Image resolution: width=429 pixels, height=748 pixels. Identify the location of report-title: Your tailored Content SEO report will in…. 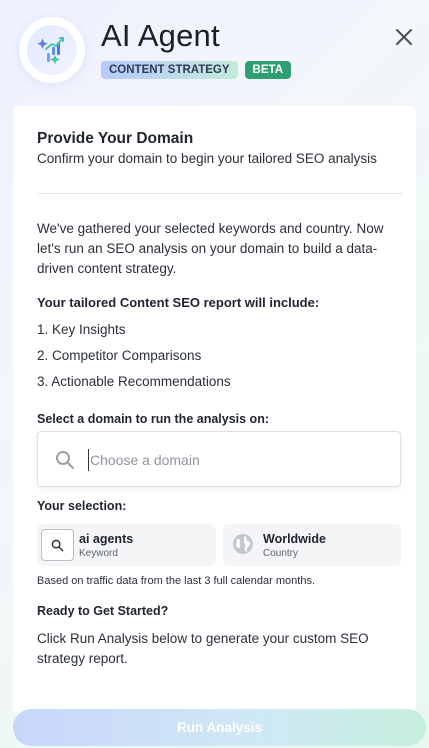
(178, 302).